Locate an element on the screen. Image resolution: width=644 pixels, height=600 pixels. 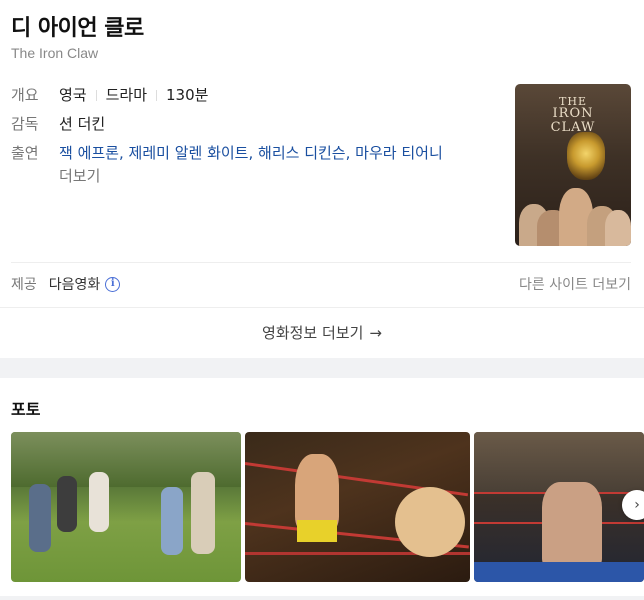
wrestlers-group is located at coordinates (572, 524).